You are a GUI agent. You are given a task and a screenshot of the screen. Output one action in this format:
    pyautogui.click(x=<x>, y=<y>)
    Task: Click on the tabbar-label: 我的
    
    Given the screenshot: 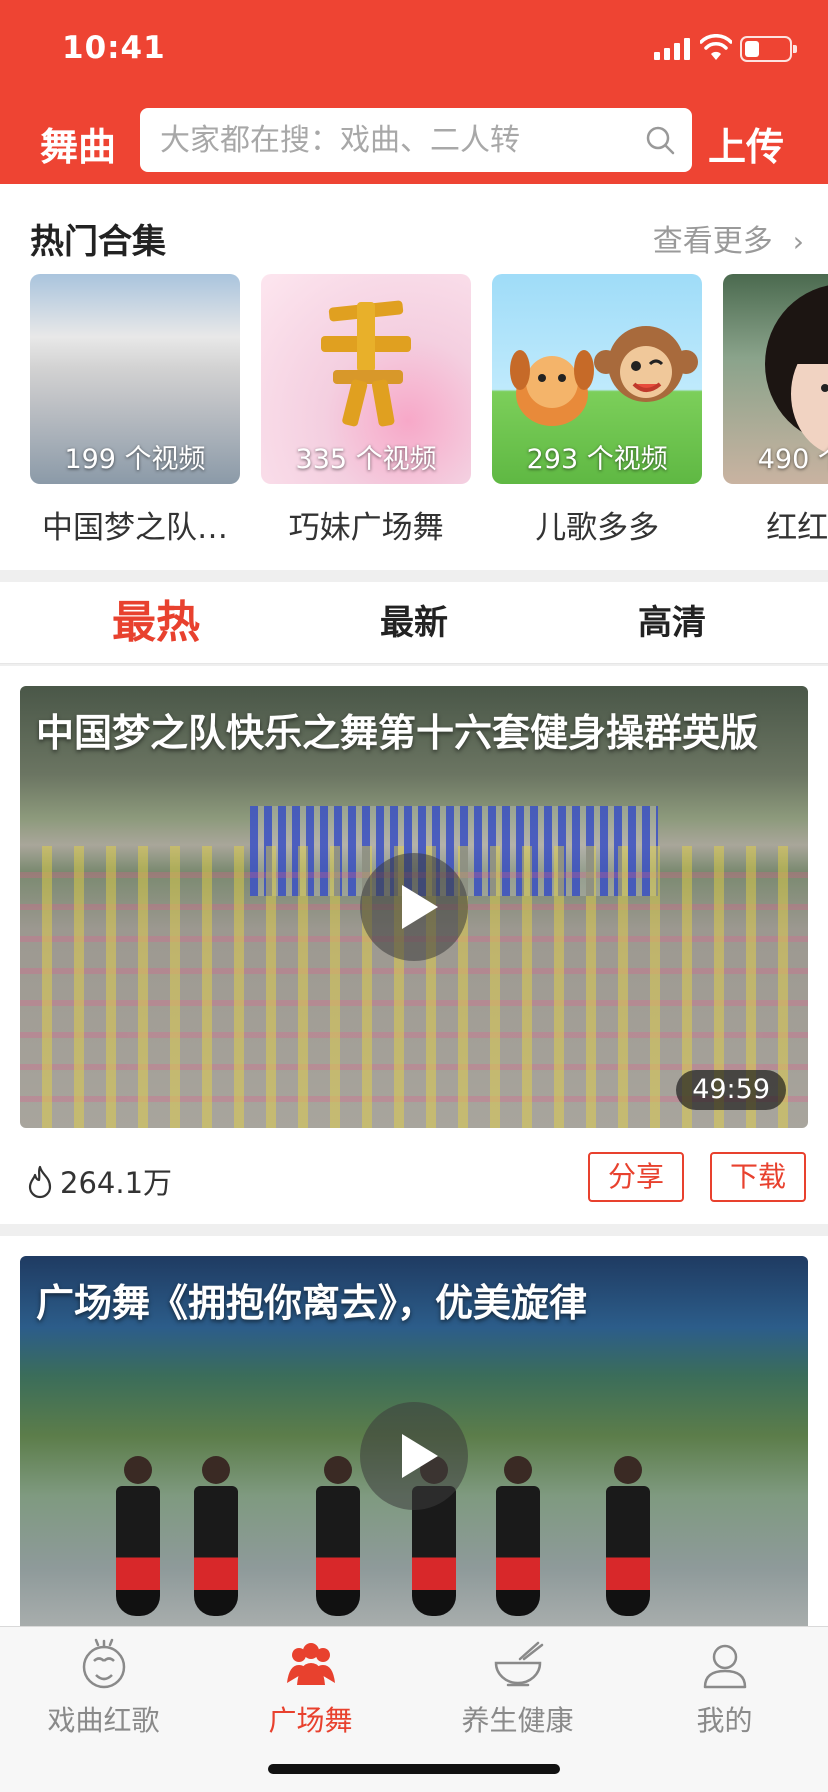 What is the action you would take?
    pyautogui.click(x=724, y=1720)
    